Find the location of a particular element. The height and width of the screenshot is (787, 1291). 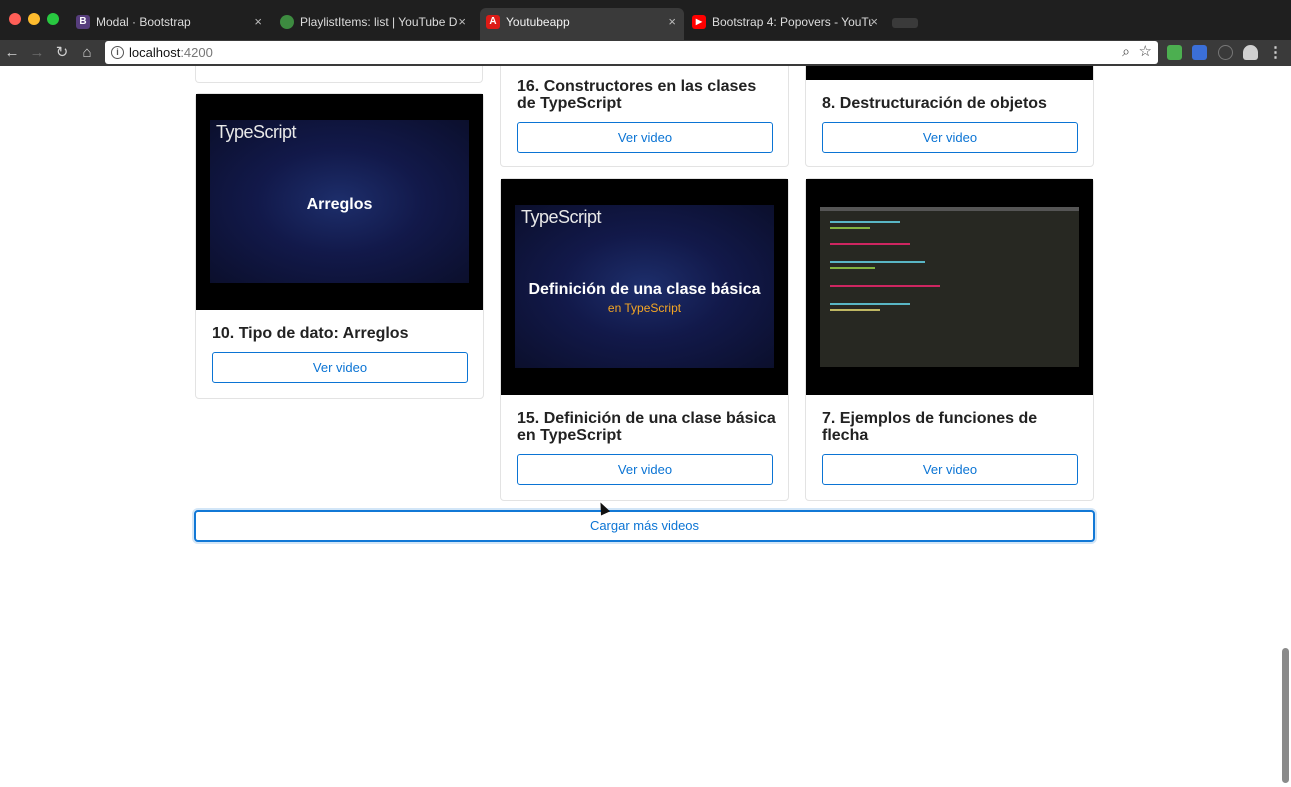

load-more-button: Cargar más videos is located at coordinates (644, 526).